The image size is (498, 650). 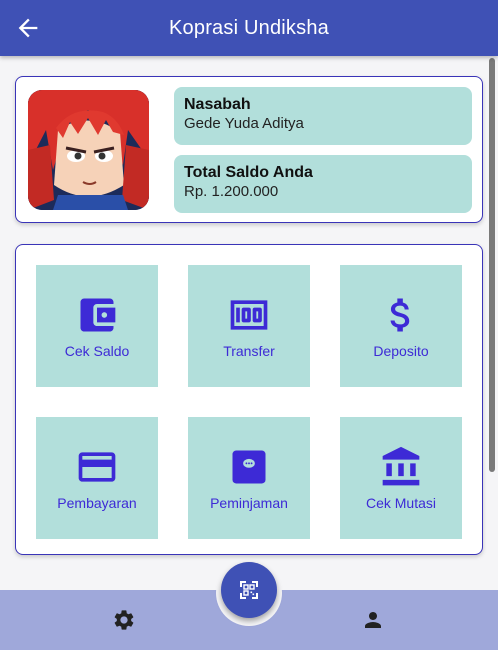 I want to click on app-bar: Koprasi Undiksha, so click(x=249, y=28).